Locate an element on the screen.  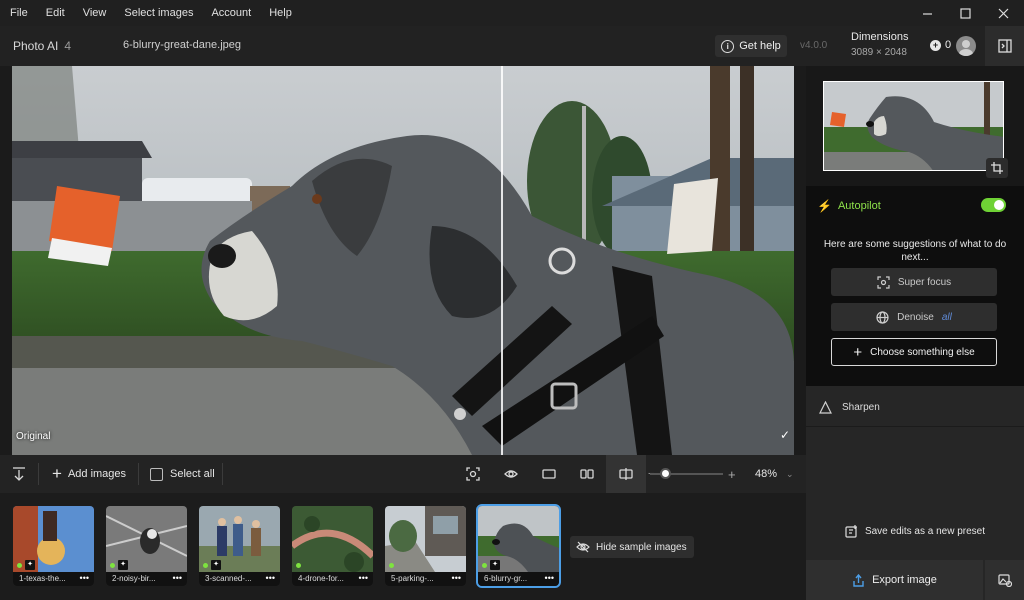
close-icon is located at coordinates (1003, 13).